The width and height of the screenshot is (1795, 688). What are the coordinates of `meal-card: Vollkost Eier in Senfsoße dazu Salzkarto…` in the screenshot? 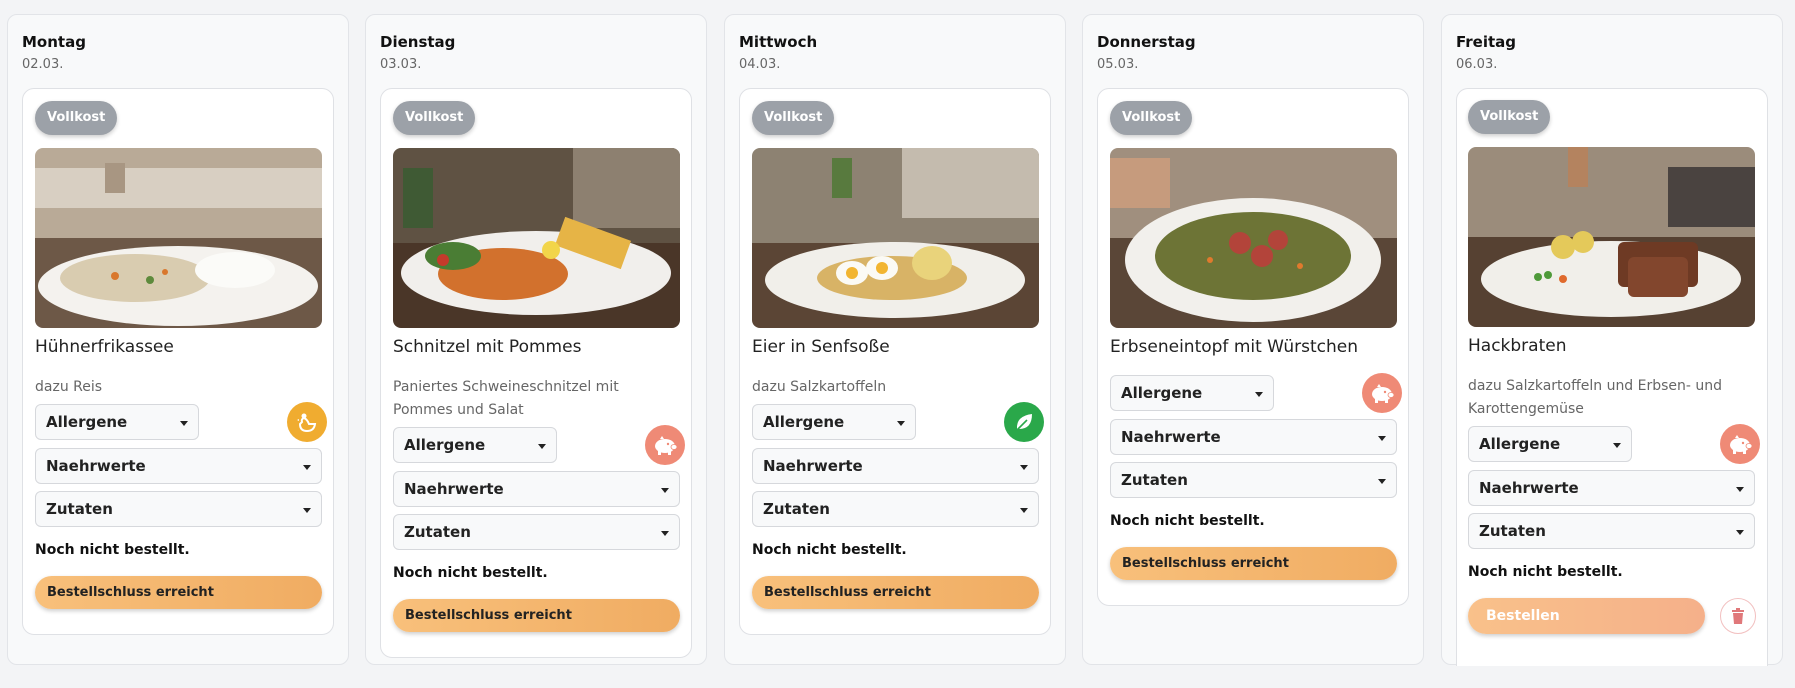 It's located at (895, 361).